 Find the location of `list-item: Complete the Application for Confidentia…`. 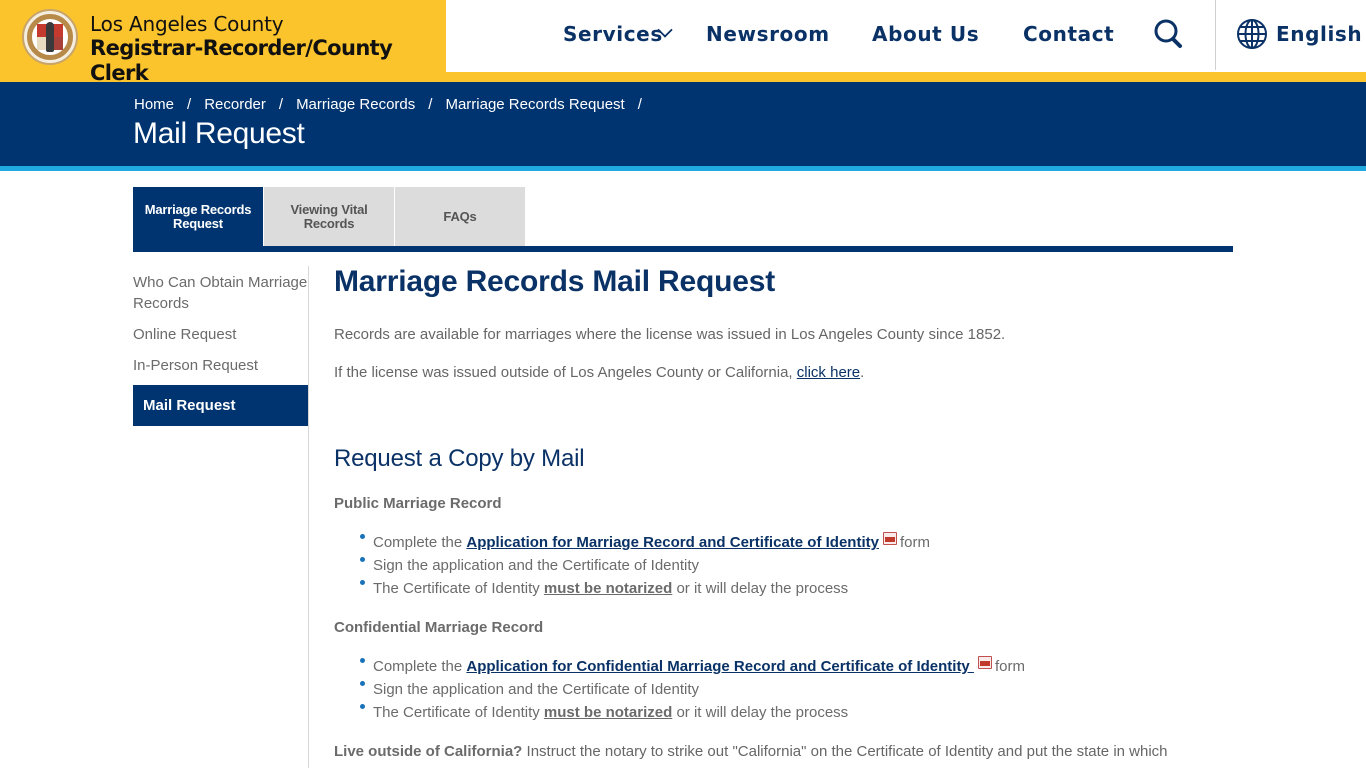

list-item: Complete the Application for Confidentia… is located at coordinates (797, 666).